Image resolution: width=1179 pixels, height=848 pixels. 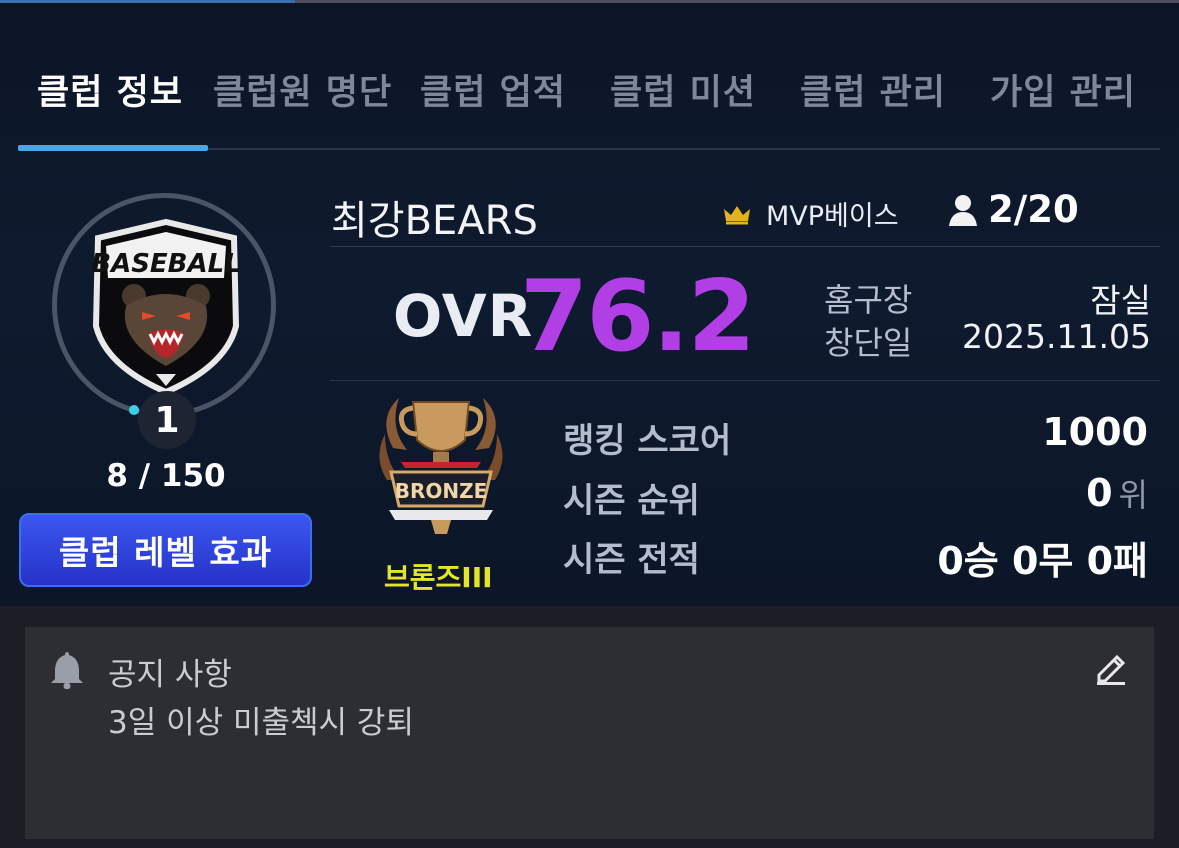 What do you see at coordinates (832, 216) in the screenshot?
I see `club-grade-label: MVP베이스` at bounding box center [832, 216].